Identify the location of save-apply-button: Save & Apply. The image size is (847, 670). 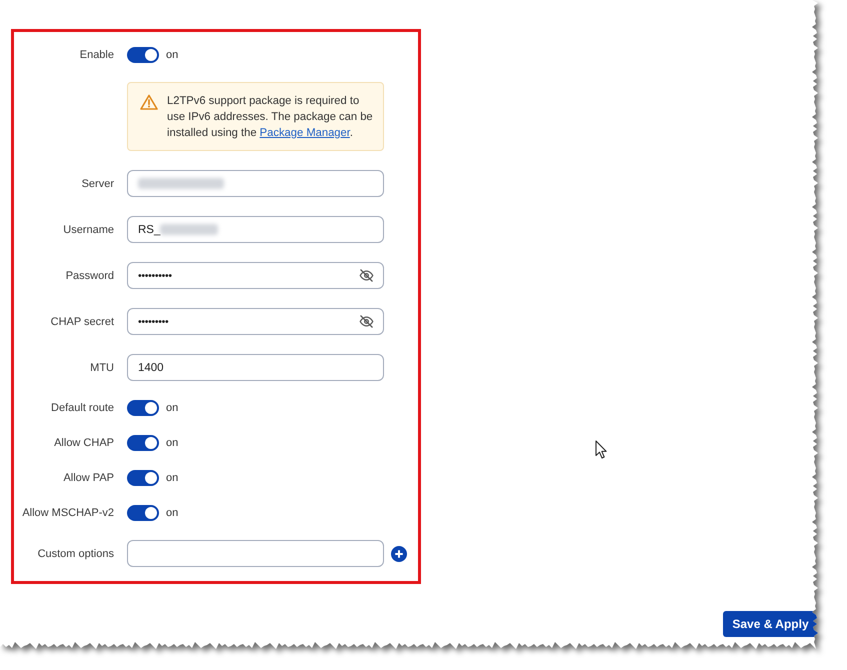
(770, 624).